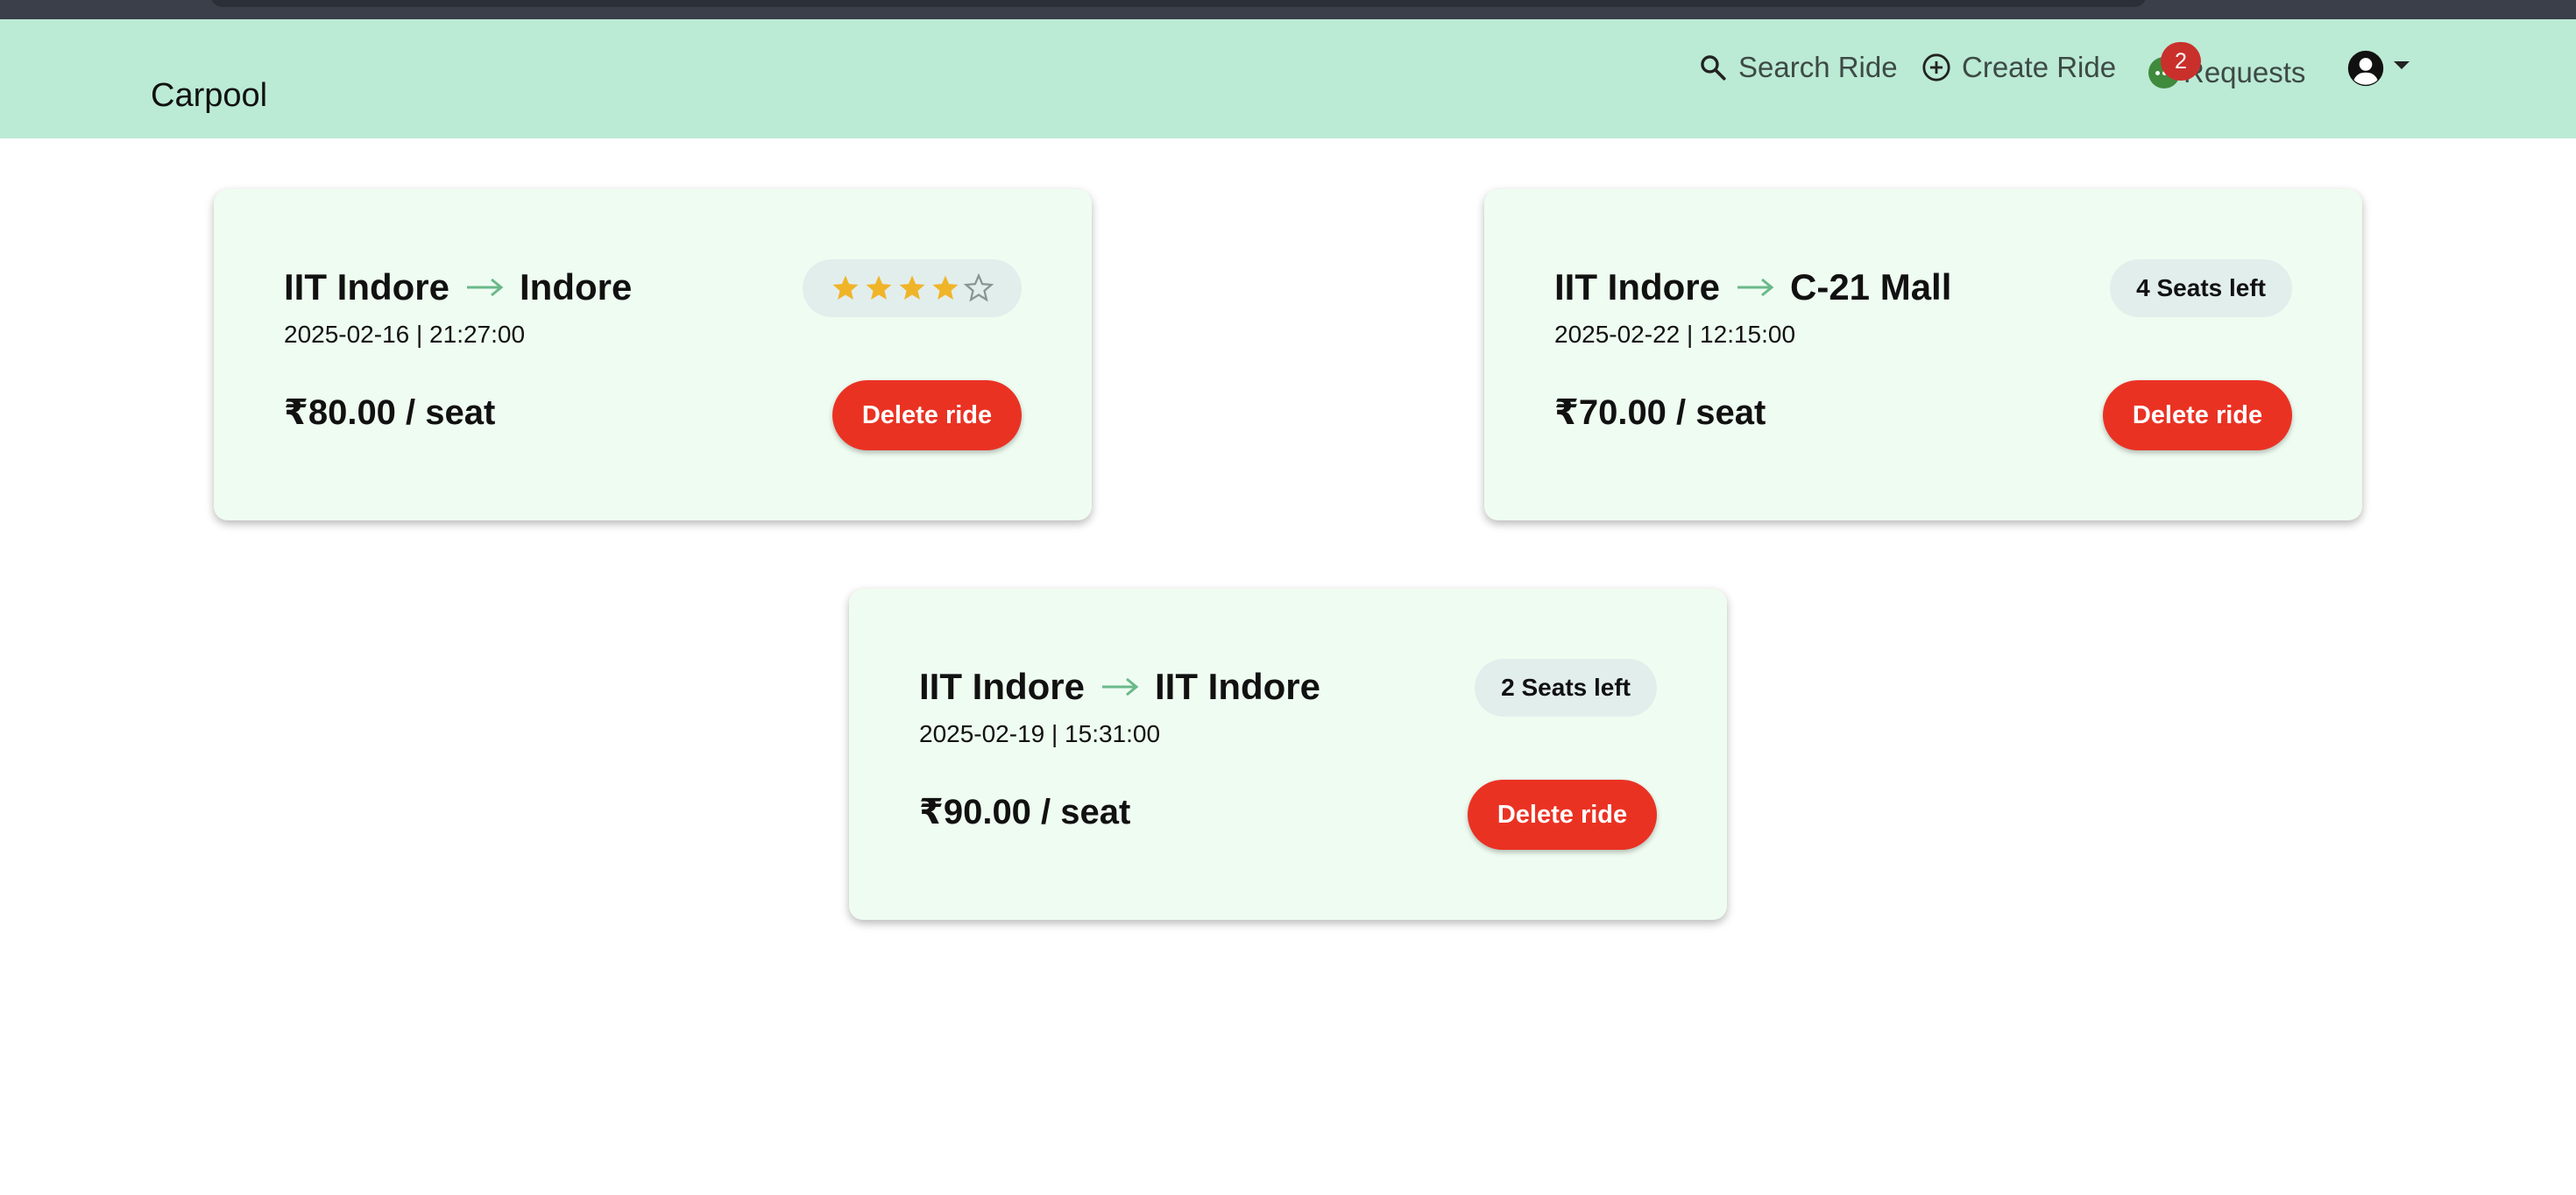  Describe the element at coordinates (979, 287) in the screenshot. I see `star-empty-icon` at that location.